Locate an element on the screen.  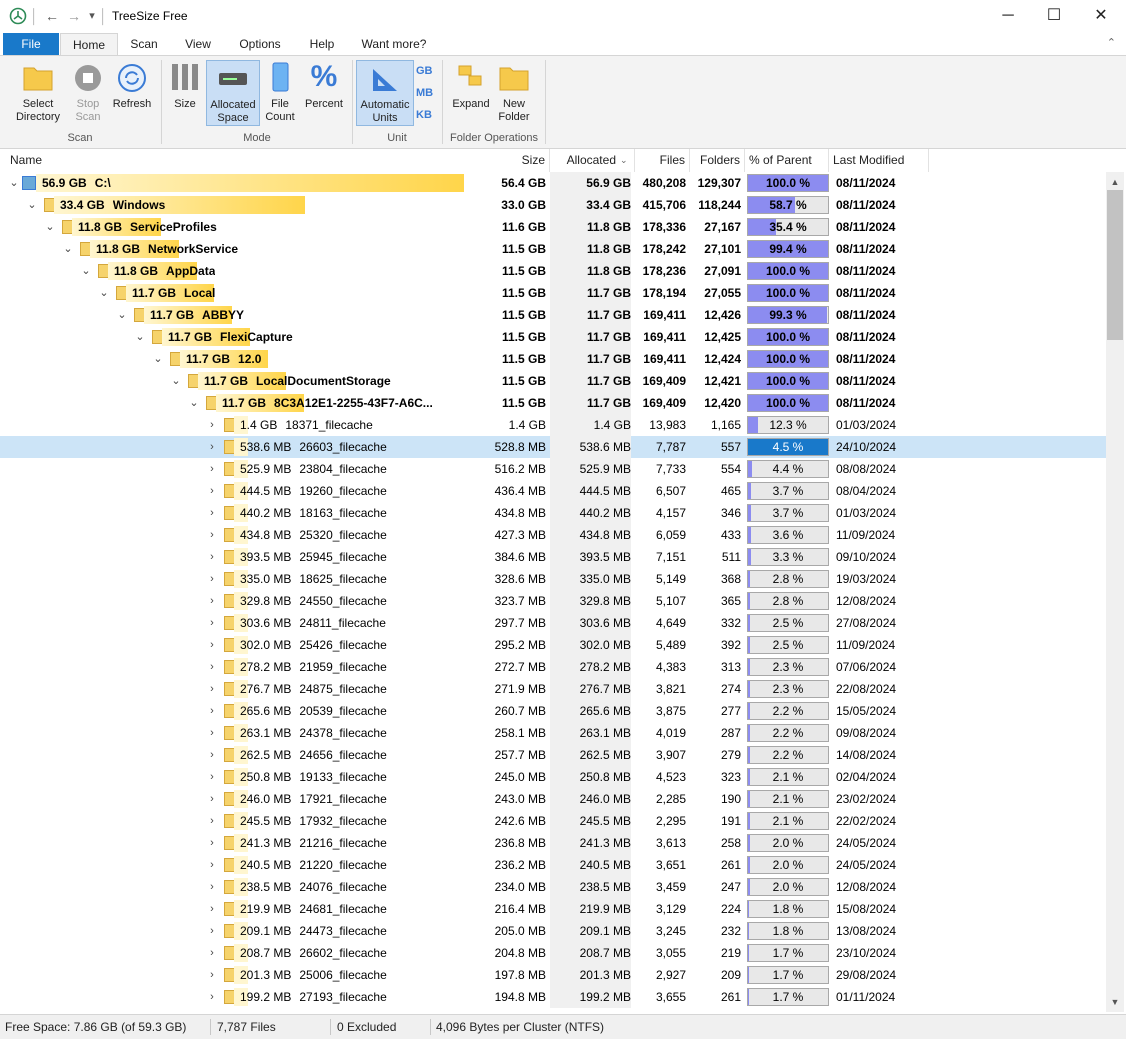
tab-home: Home is located at coordinates (89, 44).